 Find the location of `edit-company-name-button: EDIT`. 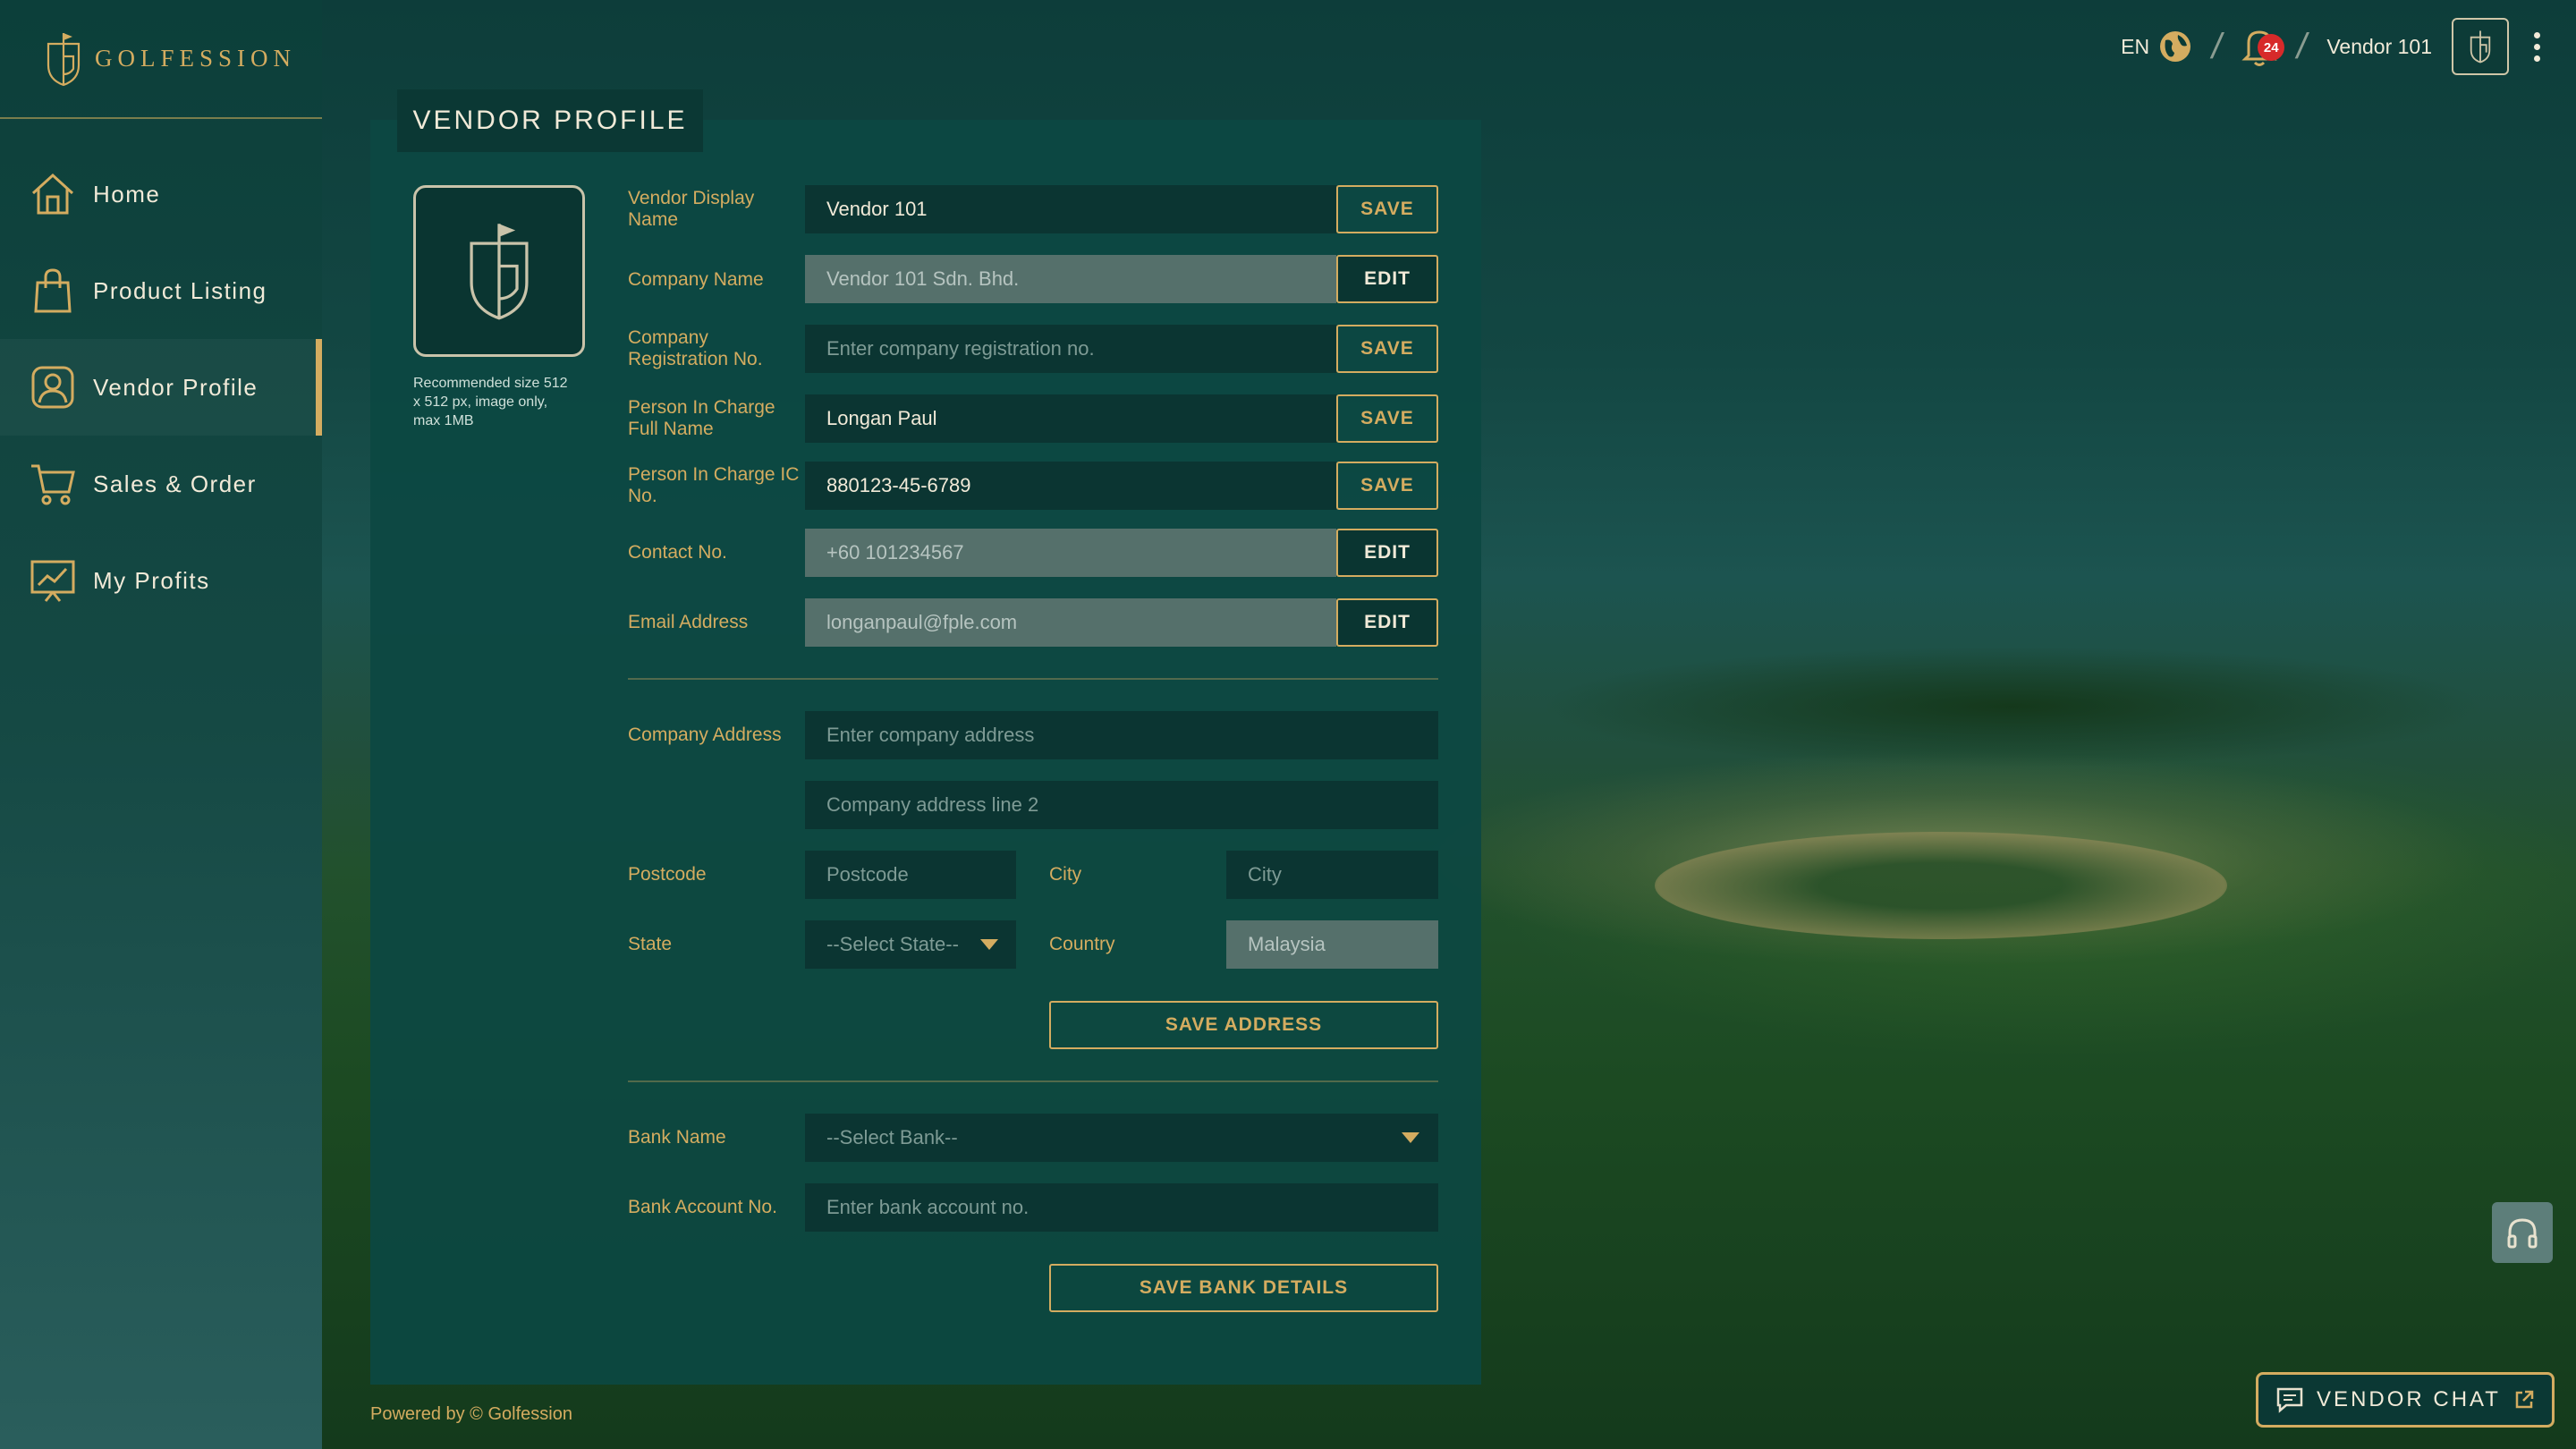

edit-company-name-button: EDIT is located at coordinates (1387, 279).